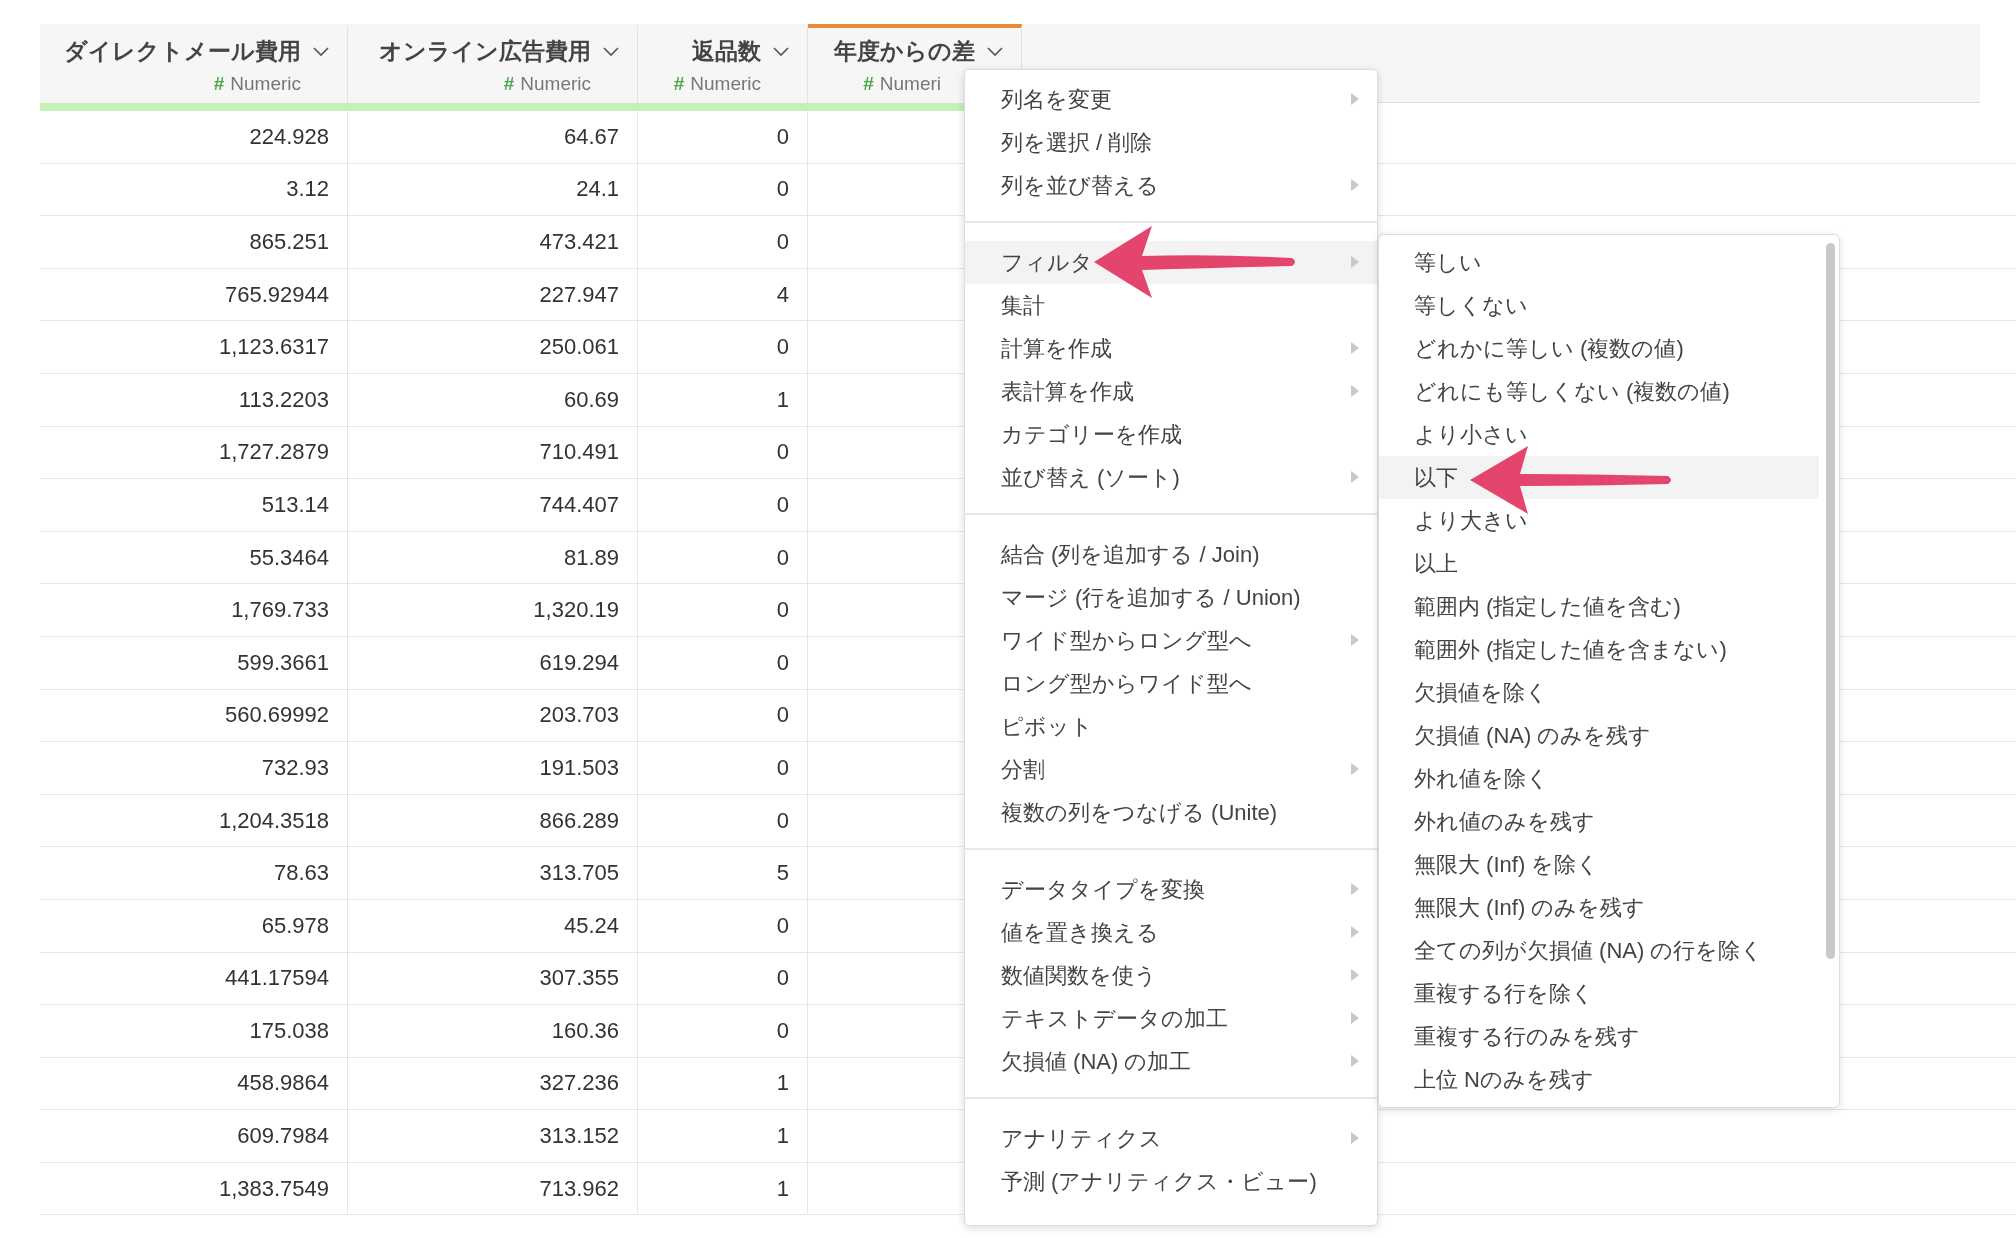 The image size is (2016, 1238). Describe the element at coordinates (726, 51) in the screenshot. I see `column-name: 返品数` at that location.